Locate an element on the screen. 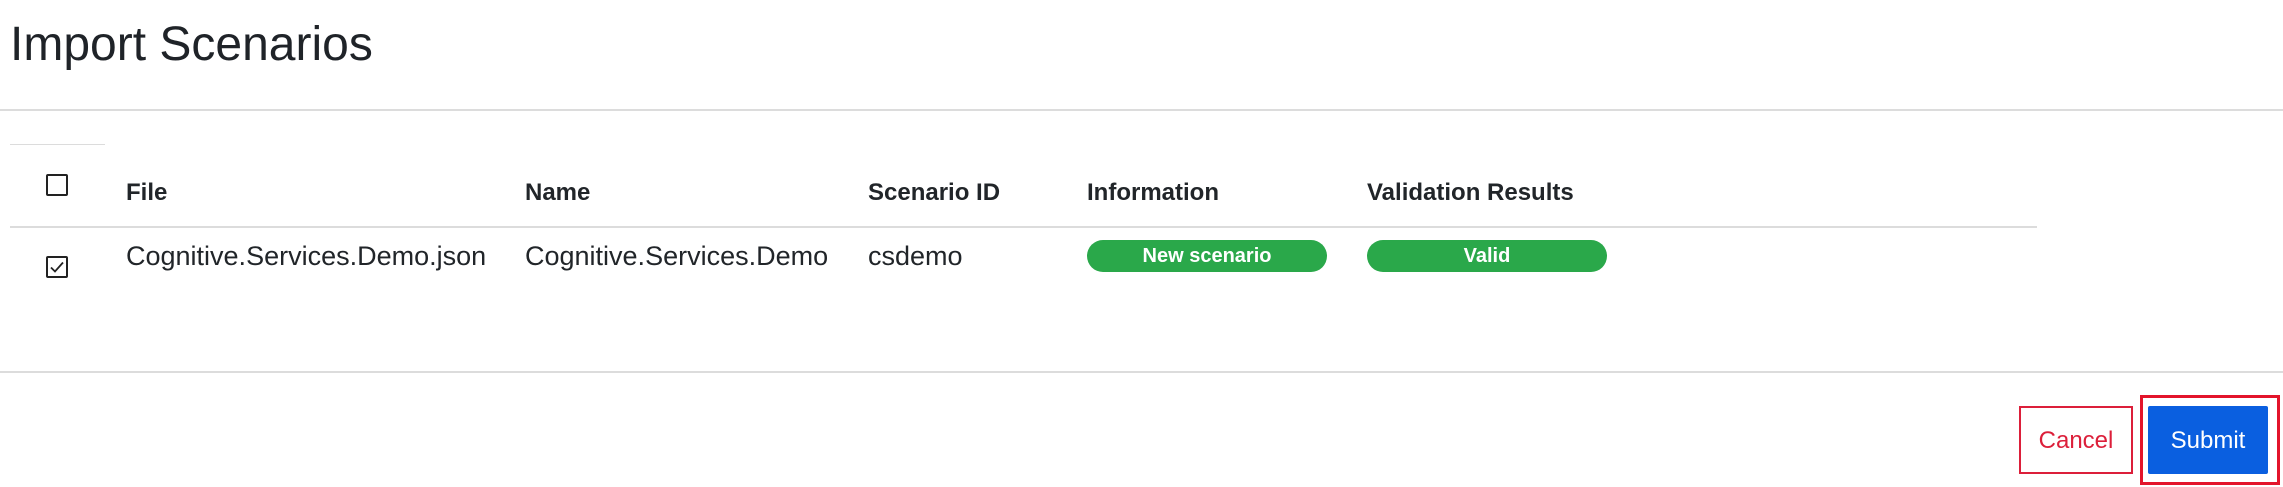 Image resolution: width=2283 pixels, height=487 pixels. header-divider is located at coordinates (1141, 110).